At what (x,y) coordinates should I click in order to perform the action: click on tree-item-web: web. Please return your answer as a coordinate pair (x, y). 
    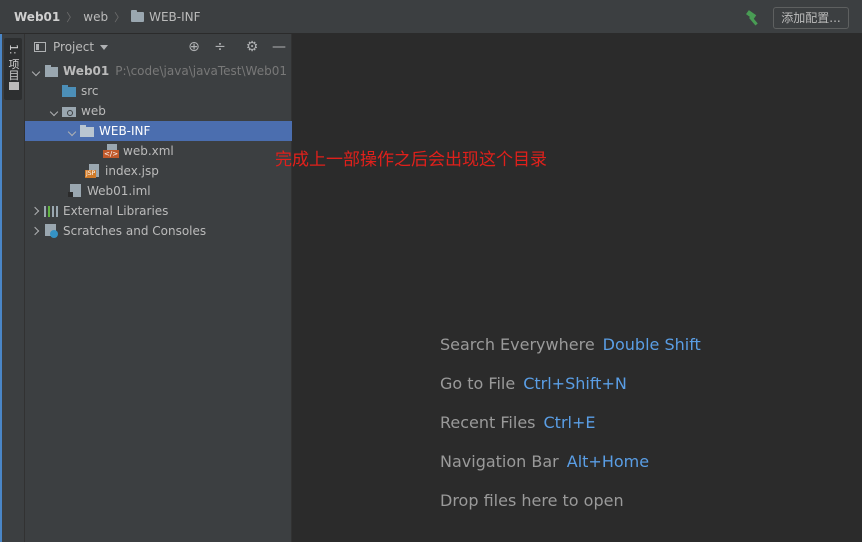
    Looking at the image, I should click on (170, 111).